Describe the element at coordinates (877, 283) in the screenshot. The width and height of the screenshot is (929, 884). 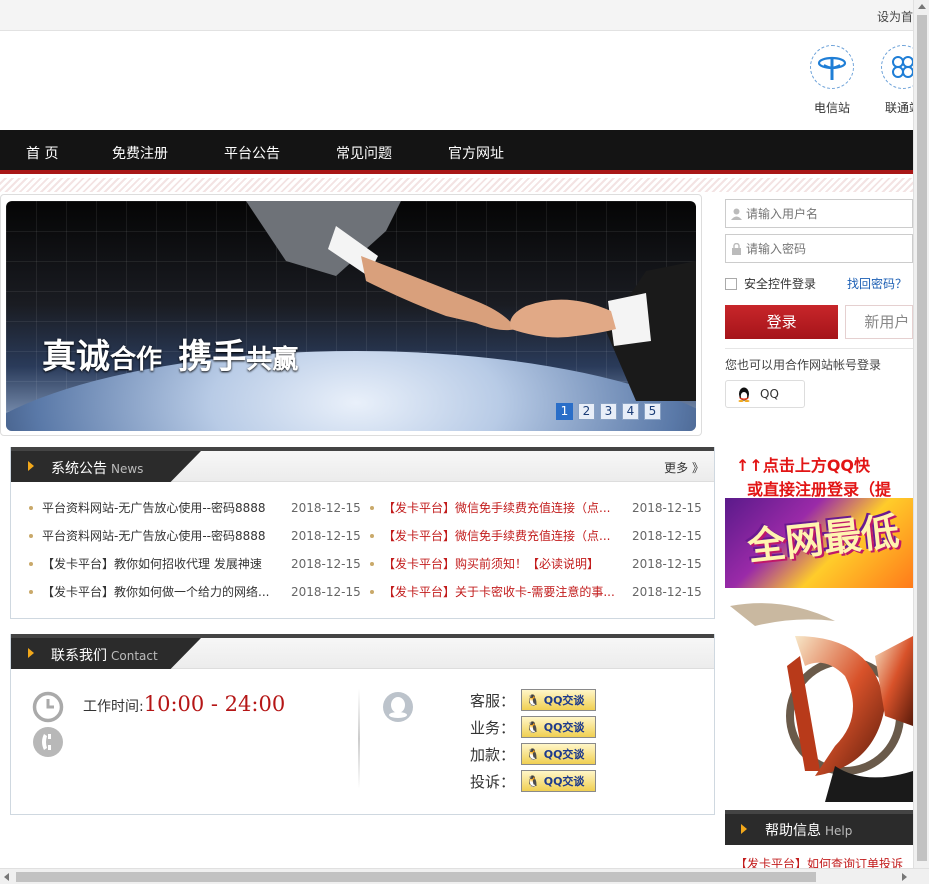
I see `forgot-password-link: 找回密码？` at that location.